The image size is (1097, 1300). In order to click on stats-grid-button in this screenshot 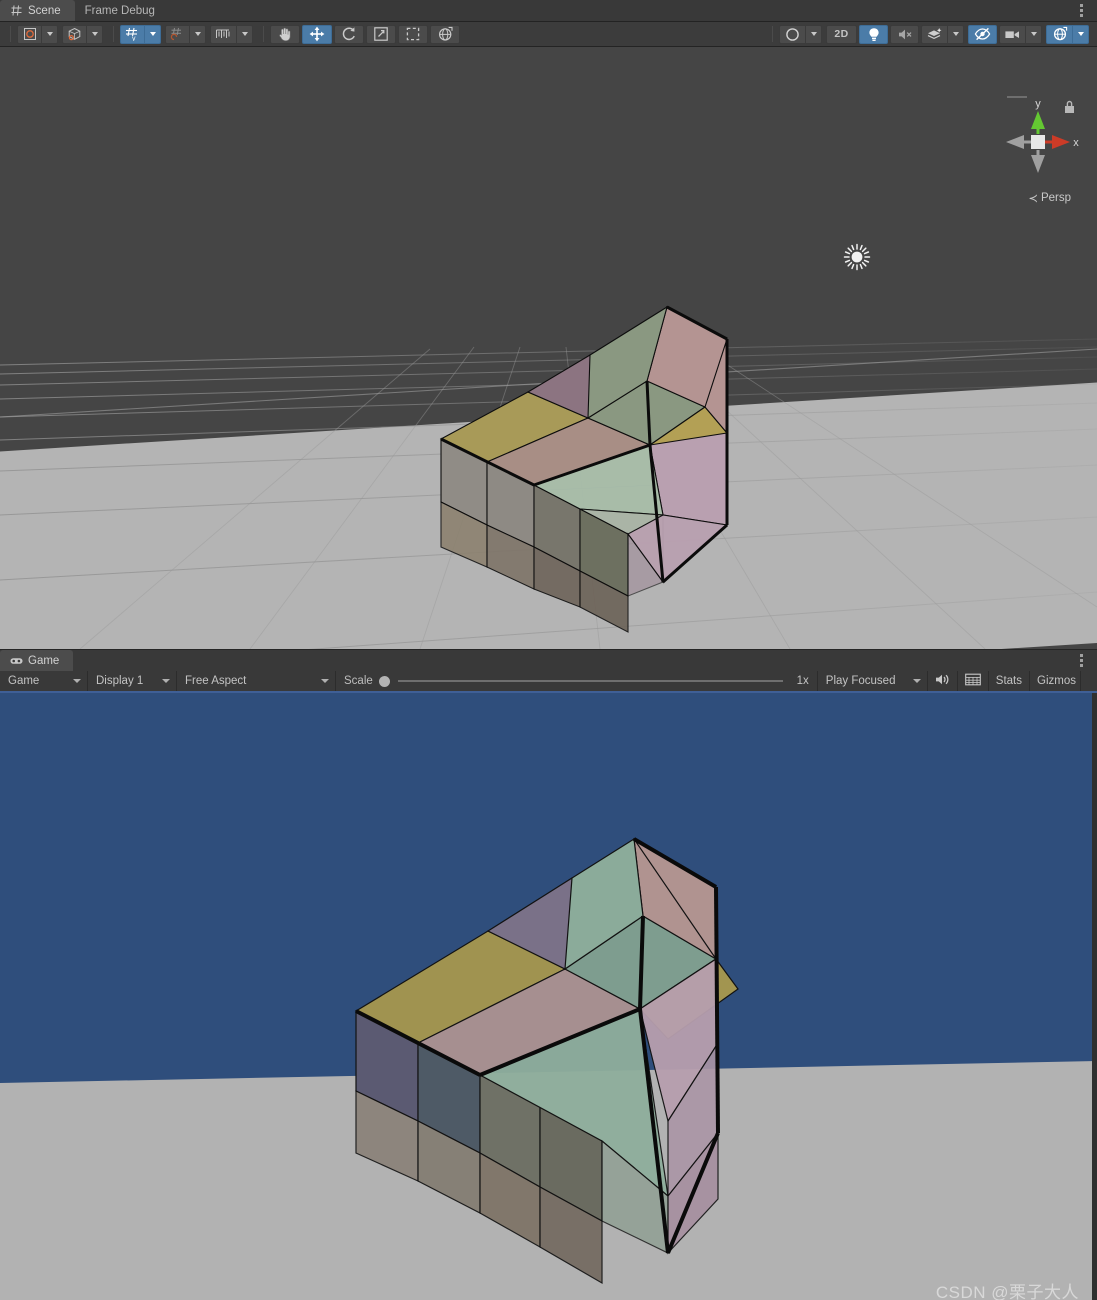, I will do `click(973, 681)`.